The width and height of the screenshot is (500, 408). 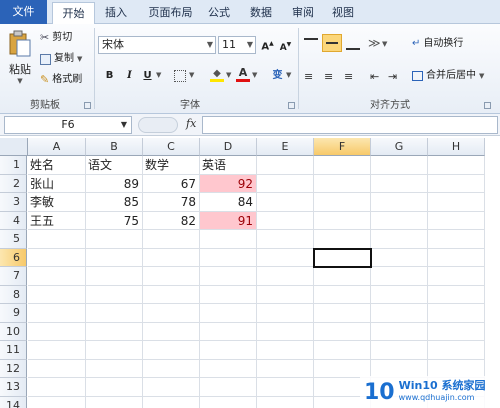 What do you see at coordinates (57, 294) in the screenshot?
I see `cell-a8` at bounding box center [57, 294].